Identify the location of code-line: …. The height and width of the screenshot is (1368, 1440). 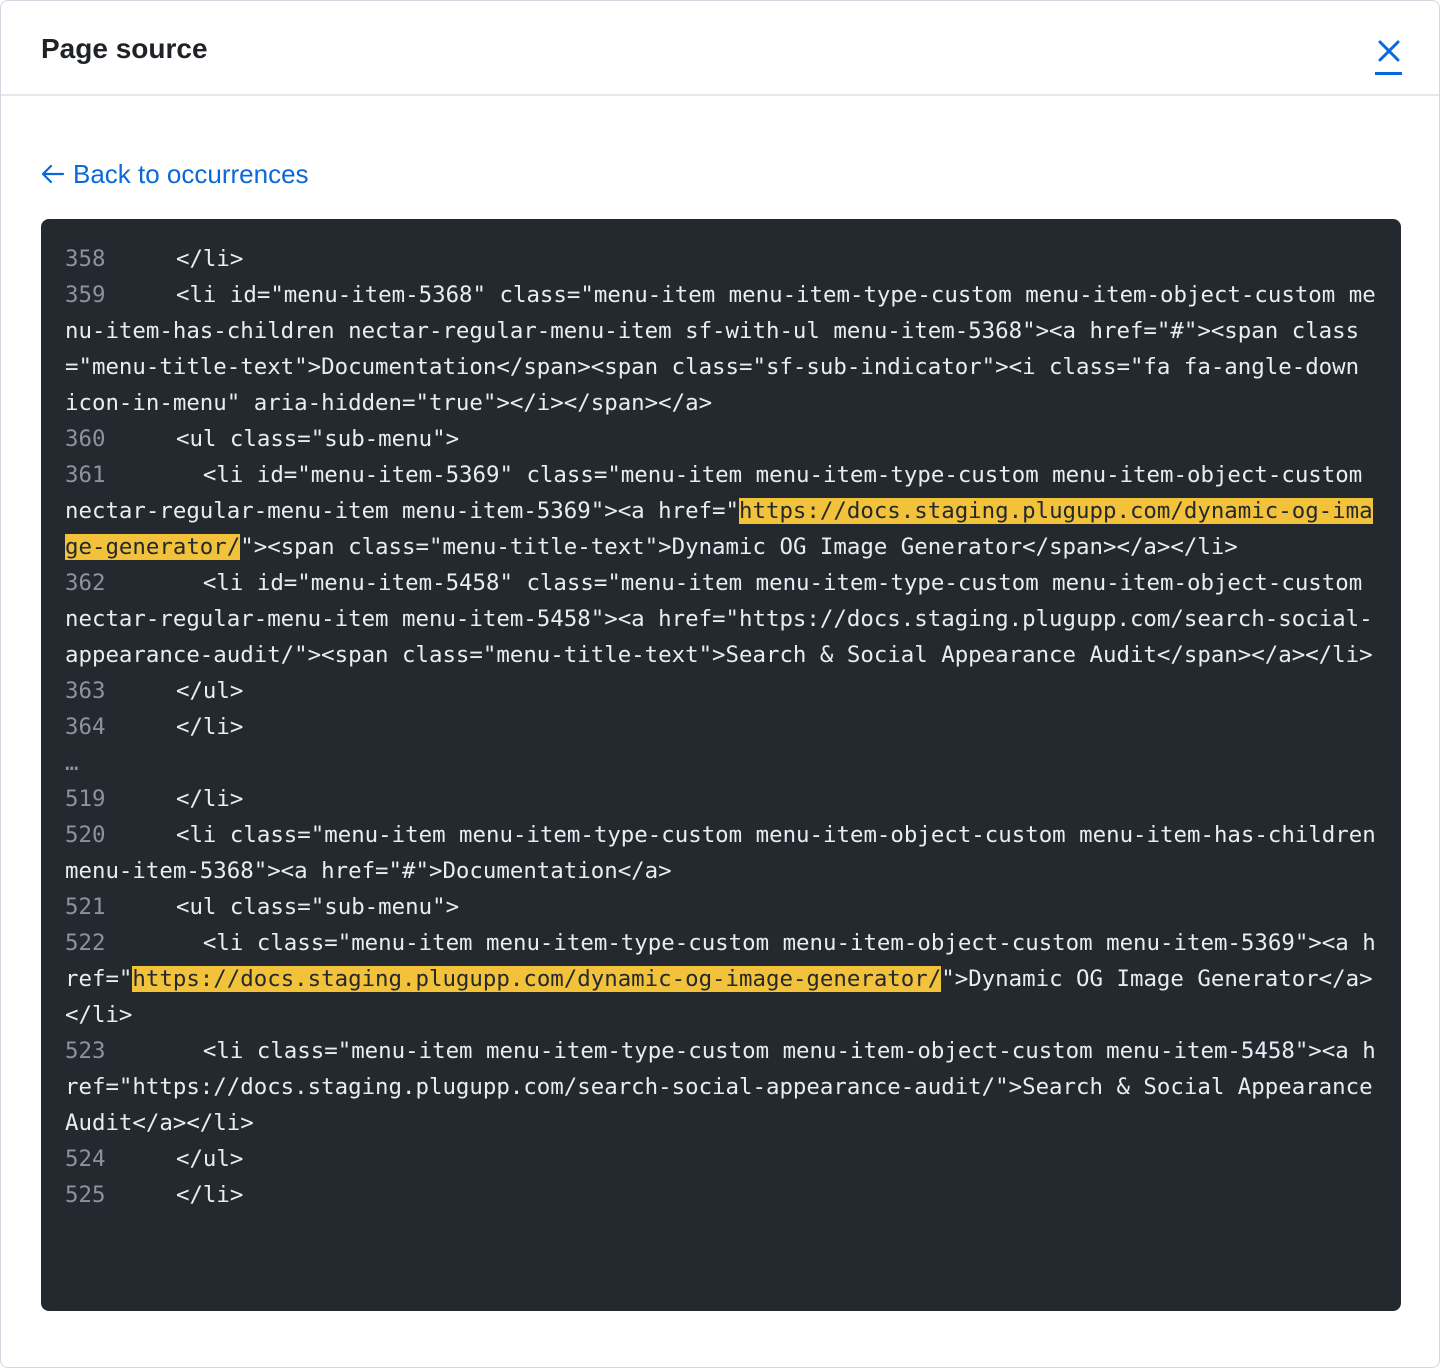
(721, 763).